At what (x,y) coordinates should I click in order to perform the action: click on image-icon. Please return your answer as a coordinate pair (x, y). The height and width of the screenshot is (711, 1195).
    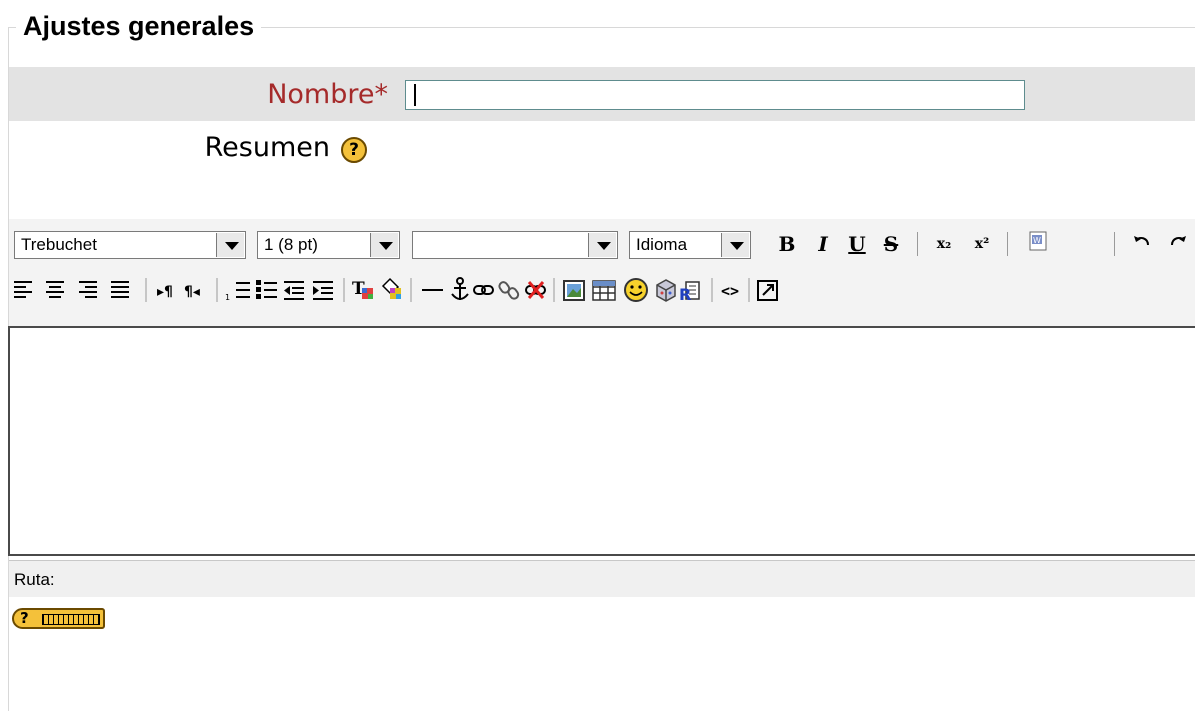
    Looking at the image, I should click on (574, 290).